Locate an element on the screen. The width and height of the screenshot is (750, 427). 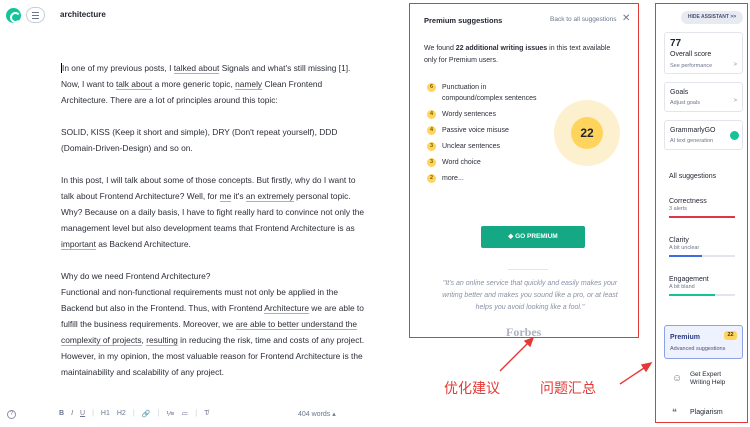
goals-card: Goals Adjust goals > is located at coordinates (703, 97).